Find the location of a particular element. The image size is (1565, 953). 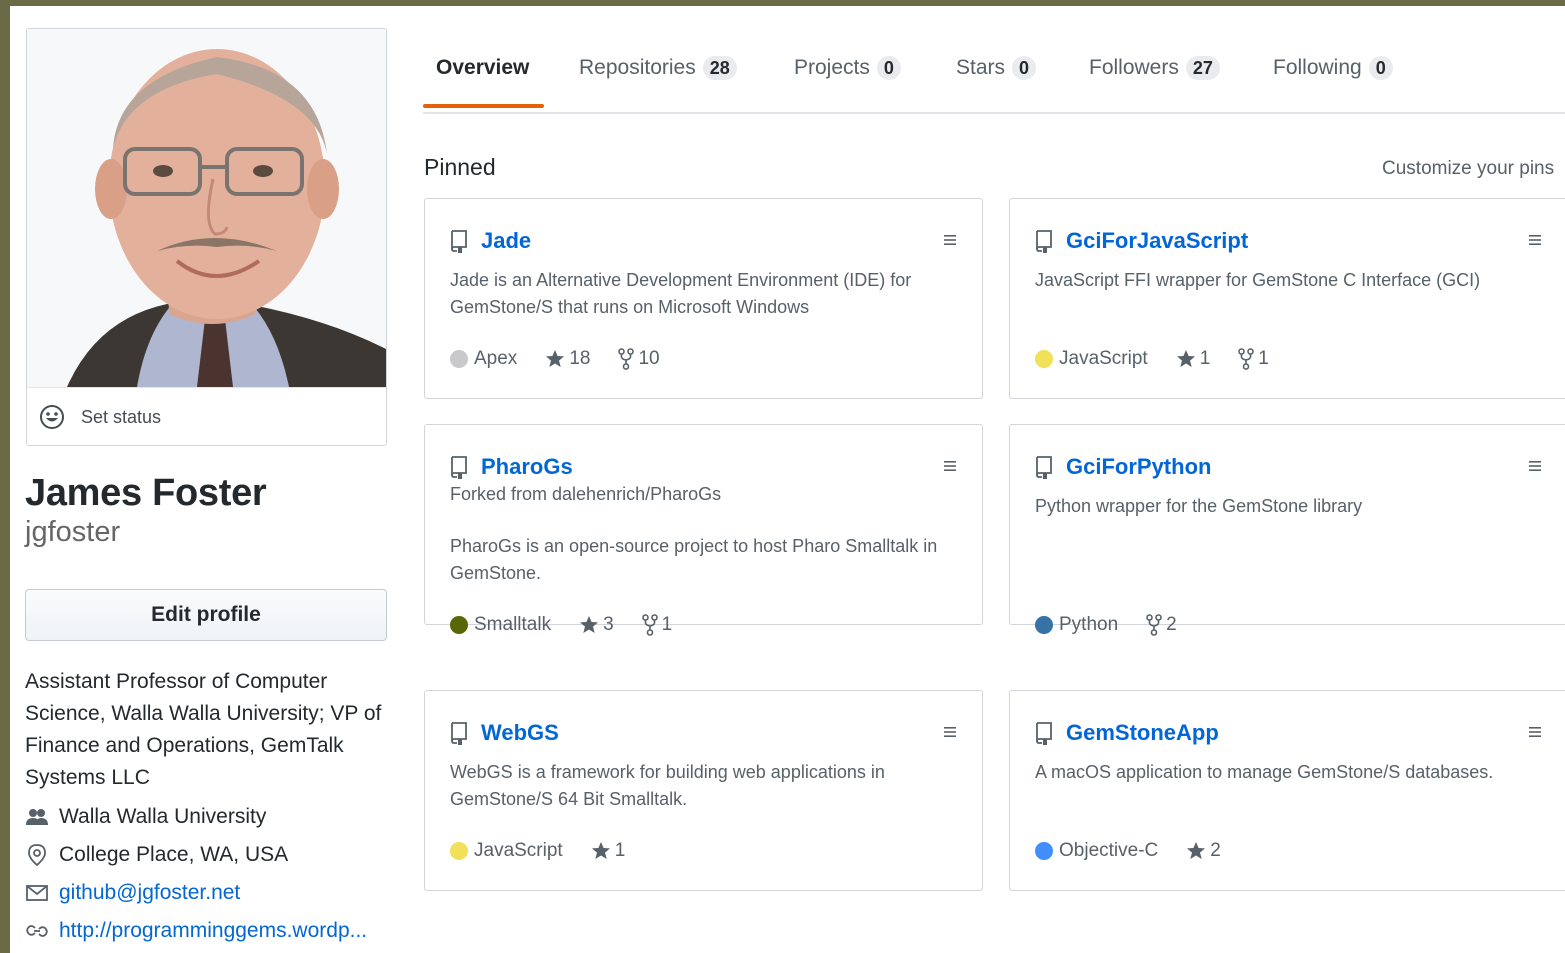

people-icon is located at coordinates (37, 817).